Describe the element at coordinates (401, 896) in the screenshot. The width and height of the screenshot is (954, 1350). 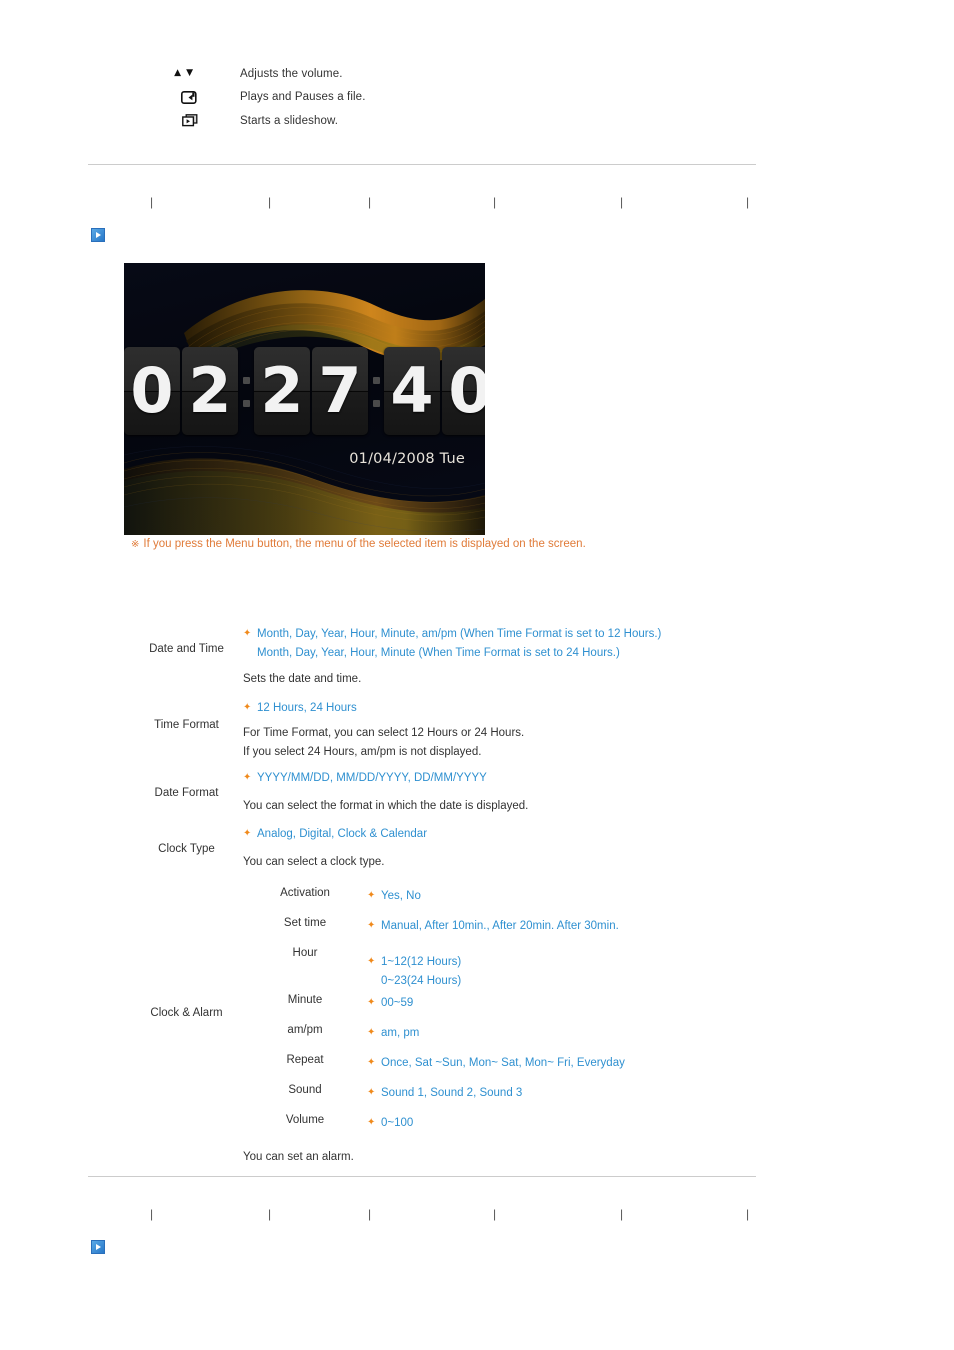
I see `option-value: Yes, No` at that location.